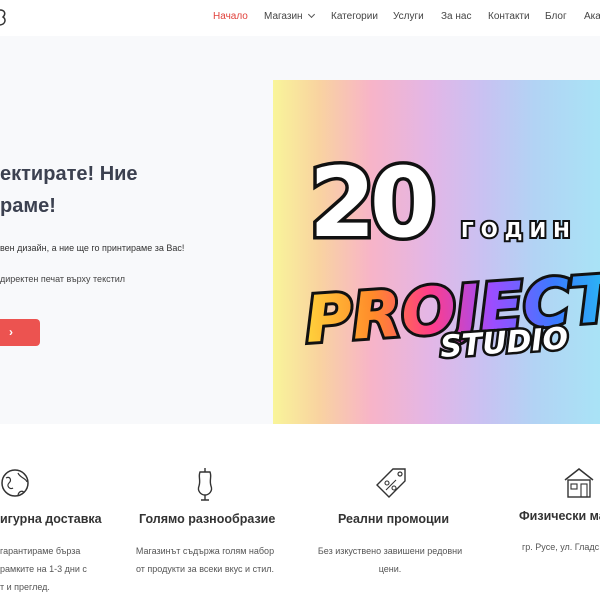 Image resolution: width=600 pixels, height=596 pixels. I want to click on hero-title-line2: раме!, so click(28, 206).